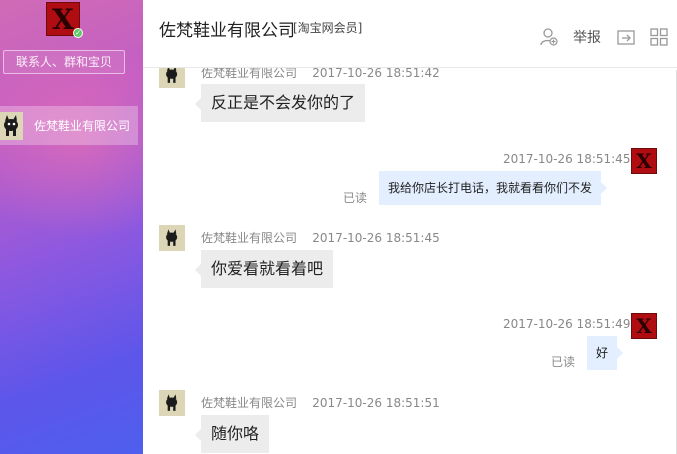 The width and height of the screenshot is (677, 454). Describe the element at coordinates (227, 31) in the screenshot. I see `chat-title: 佐梵鞋业有限公司` at that location.